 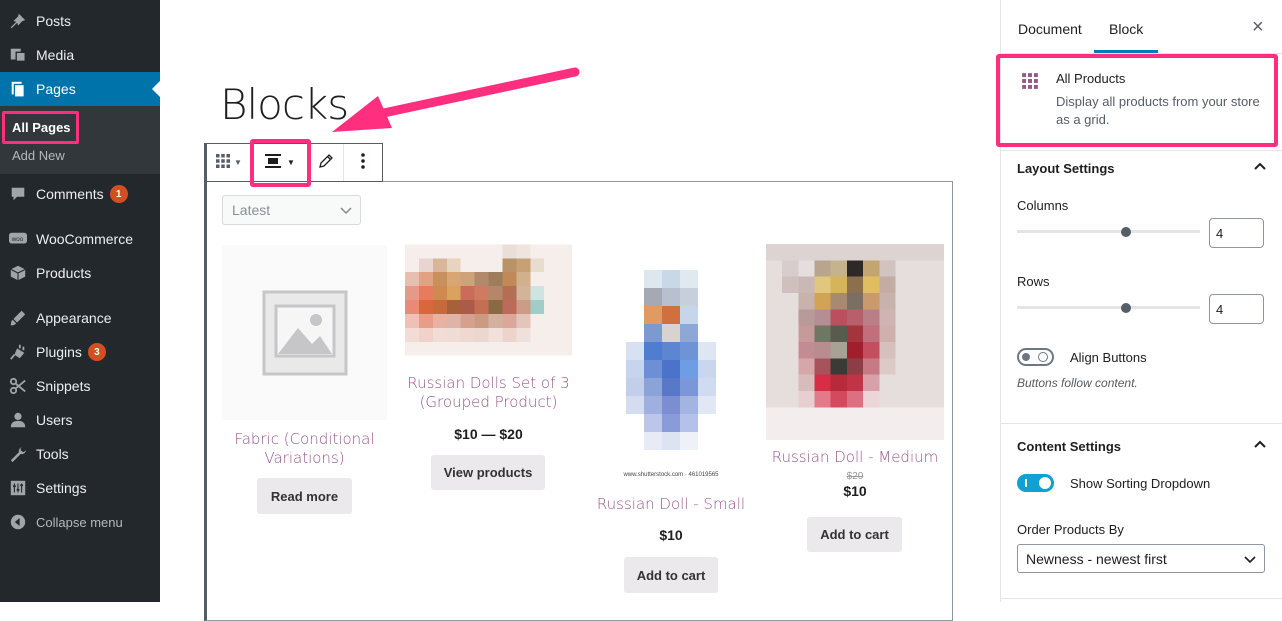 I want to click on menu-label: Tools, so click(x=52, y=454).